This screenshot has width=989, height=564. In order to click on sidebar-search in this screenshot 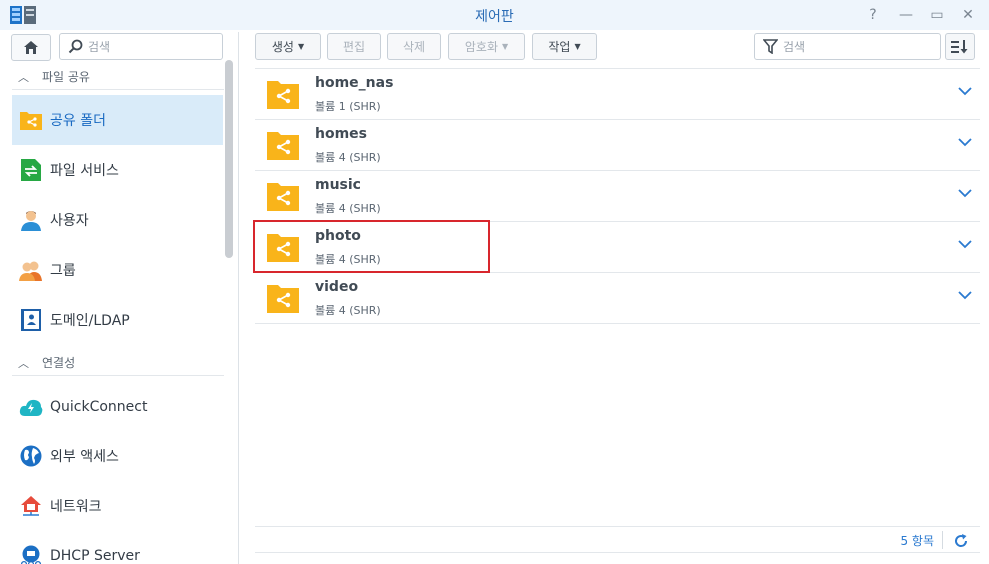, I will do `click(141, 46)`.